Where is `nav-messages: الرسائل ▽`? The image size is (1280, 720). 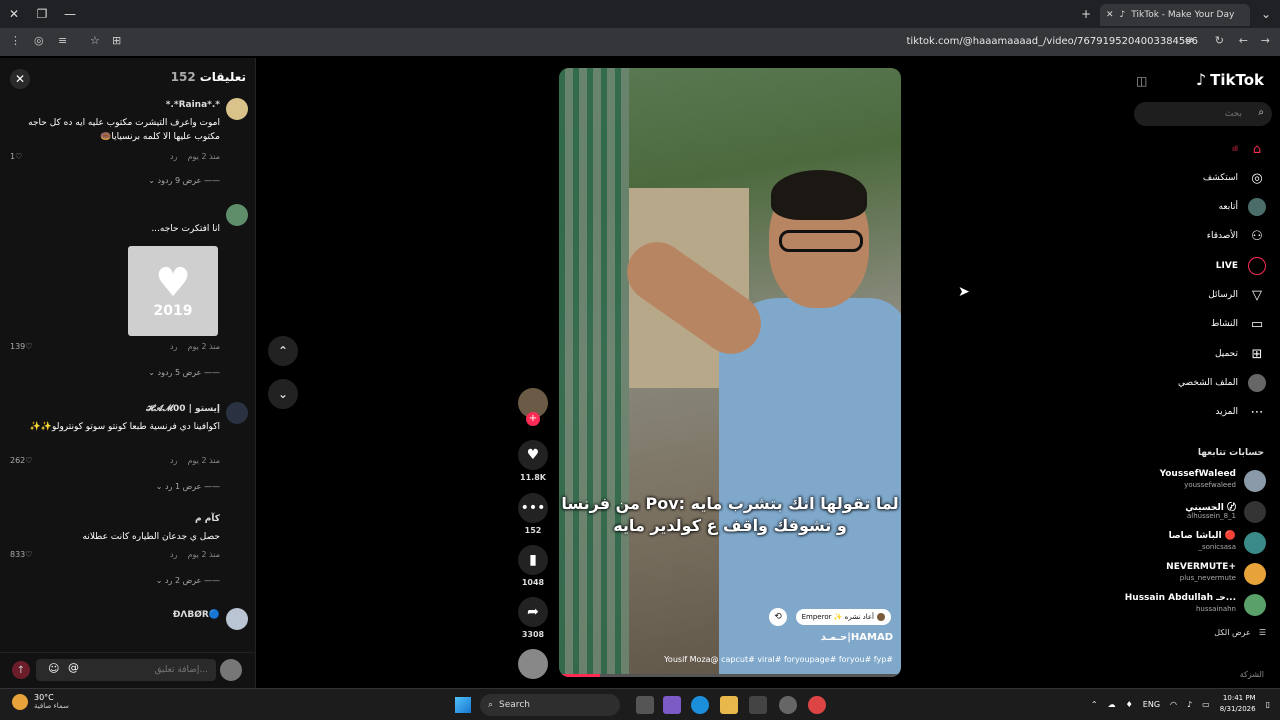 nav-messages: الرسائل ▽ is located at coordinates (1201, 295).